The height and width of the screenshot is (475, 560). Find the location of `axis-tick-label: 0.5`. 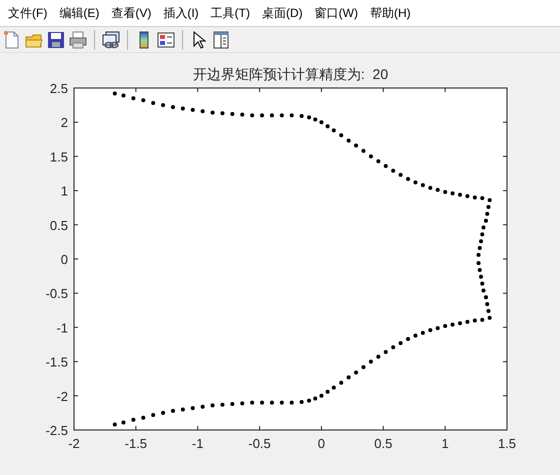

axis-tick-label: 0.5 is located at coordinates (383, 443).